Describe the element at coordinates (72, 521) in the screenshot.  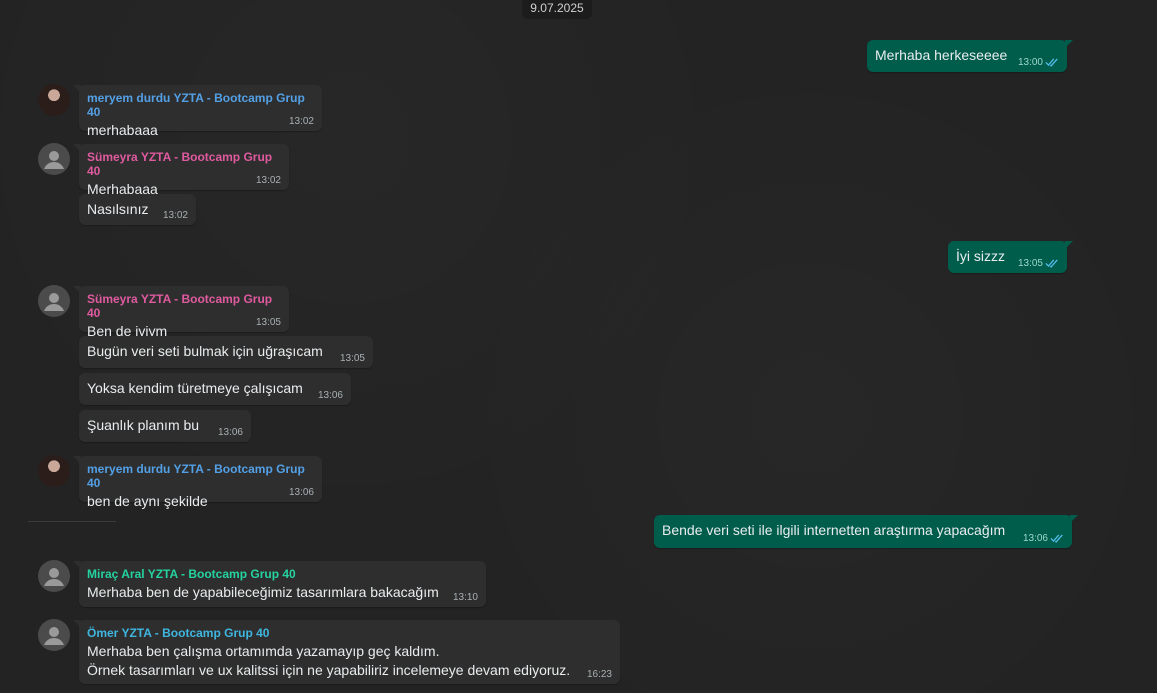
I see `divider` at that location.